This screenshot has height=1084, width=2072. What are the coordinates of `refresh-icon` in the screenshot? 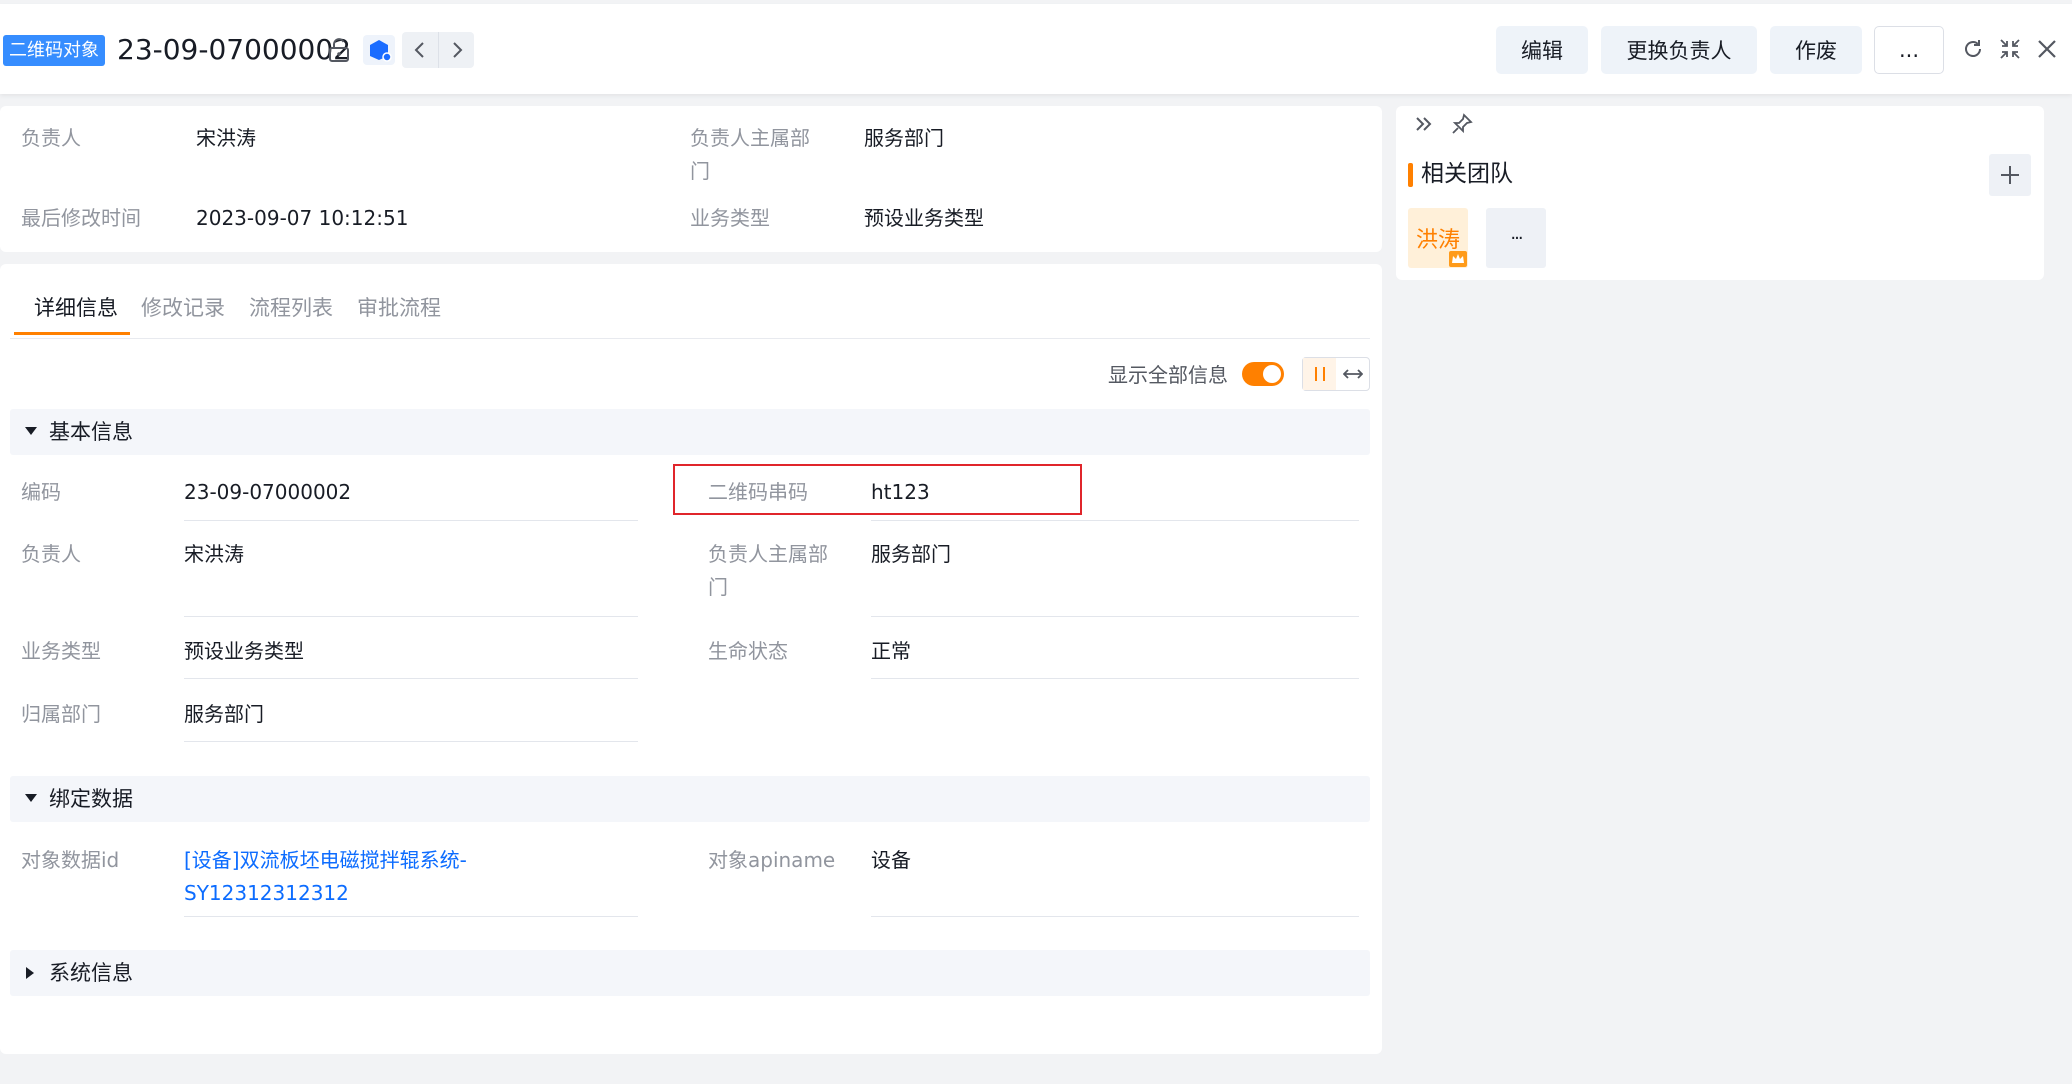 It's located at (1973, 49).